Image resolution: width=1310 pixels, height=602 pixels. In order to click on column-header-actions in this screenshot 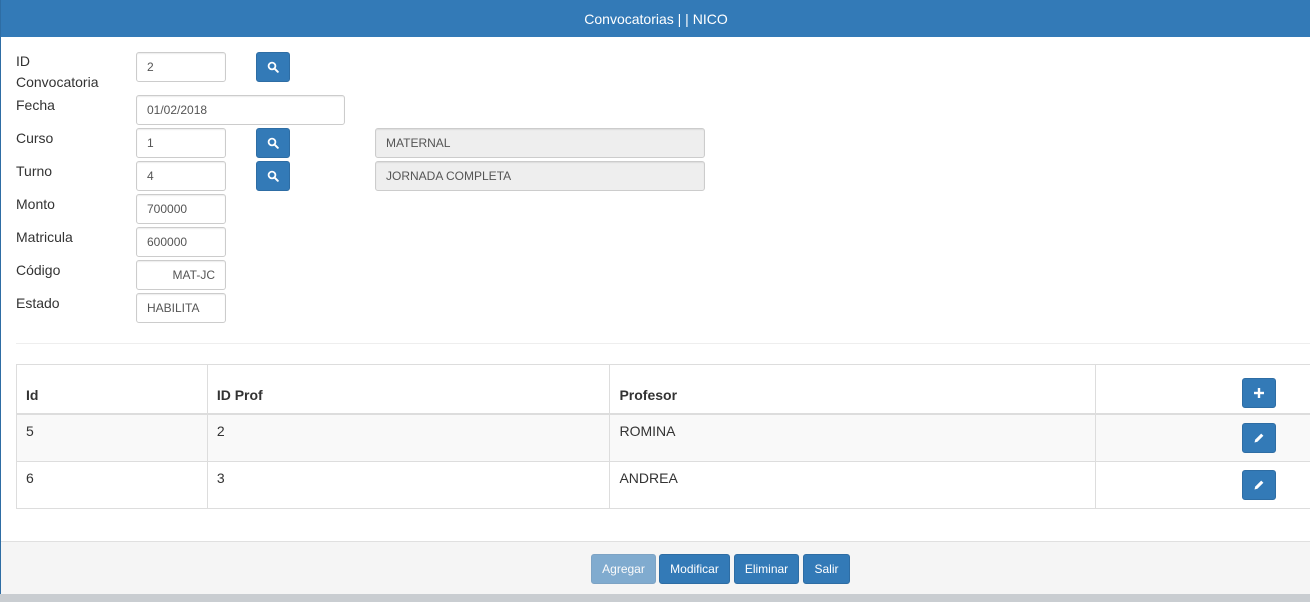, I will do `click(1202, 389)`.